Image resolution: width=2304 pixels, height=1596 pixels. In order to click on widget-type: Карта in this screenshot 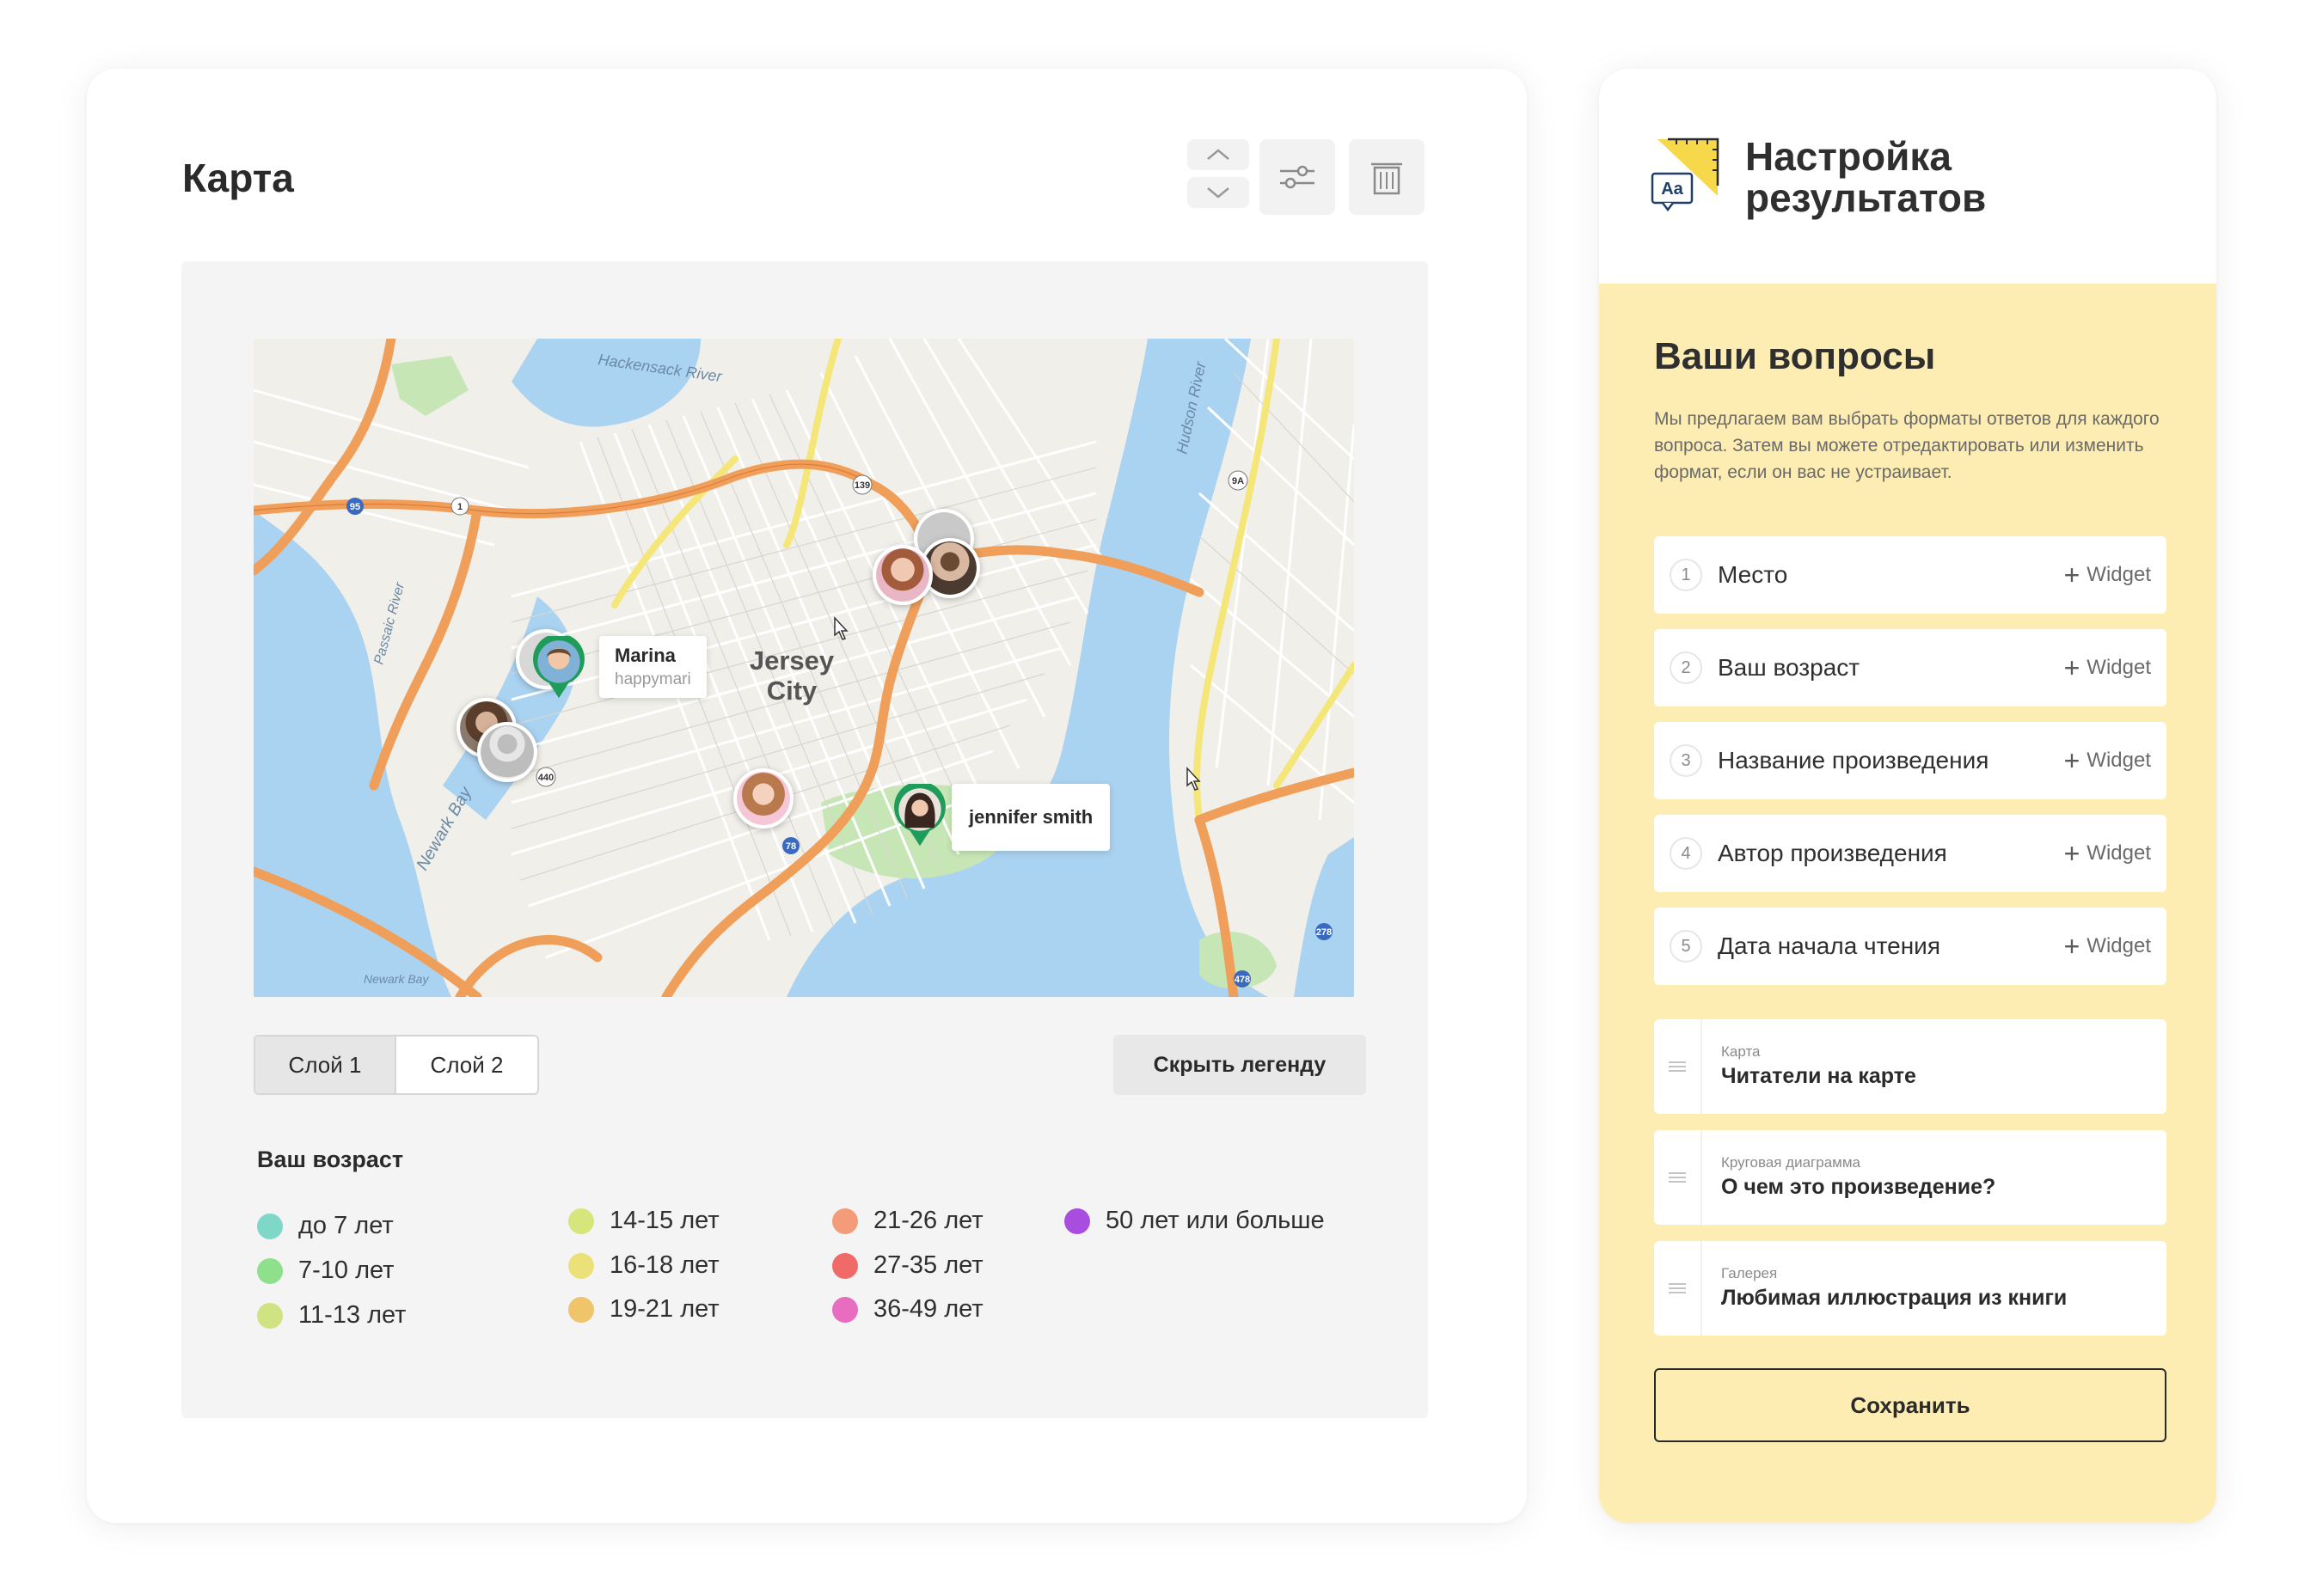, I will do `click(1741, 1051)`.